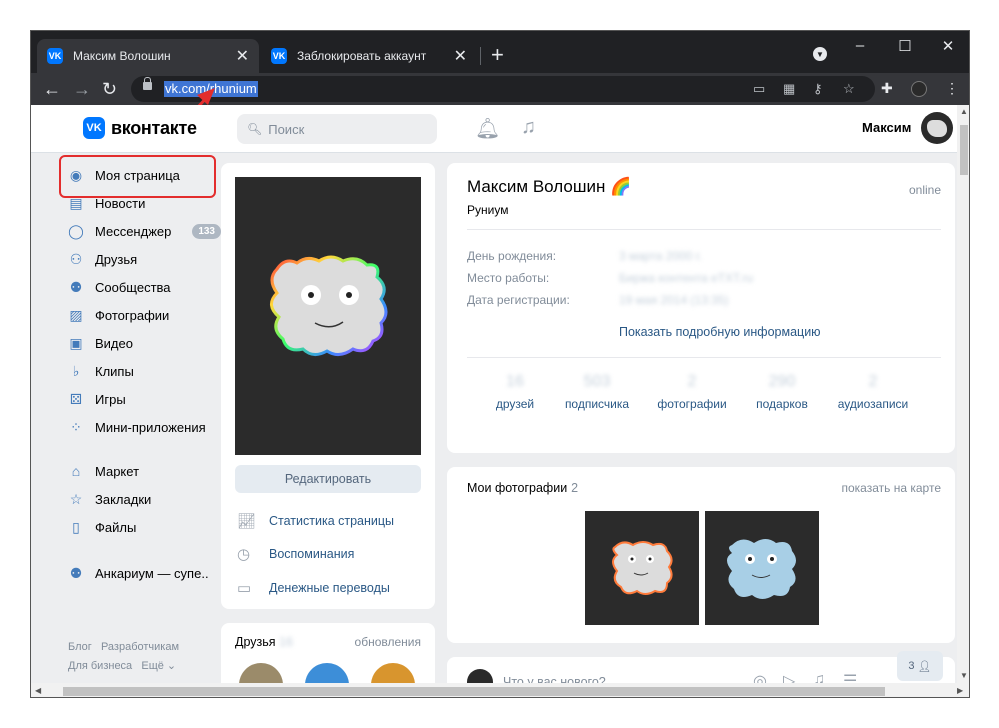  I want to click on photos-icon: ▨, so click(76, 314).